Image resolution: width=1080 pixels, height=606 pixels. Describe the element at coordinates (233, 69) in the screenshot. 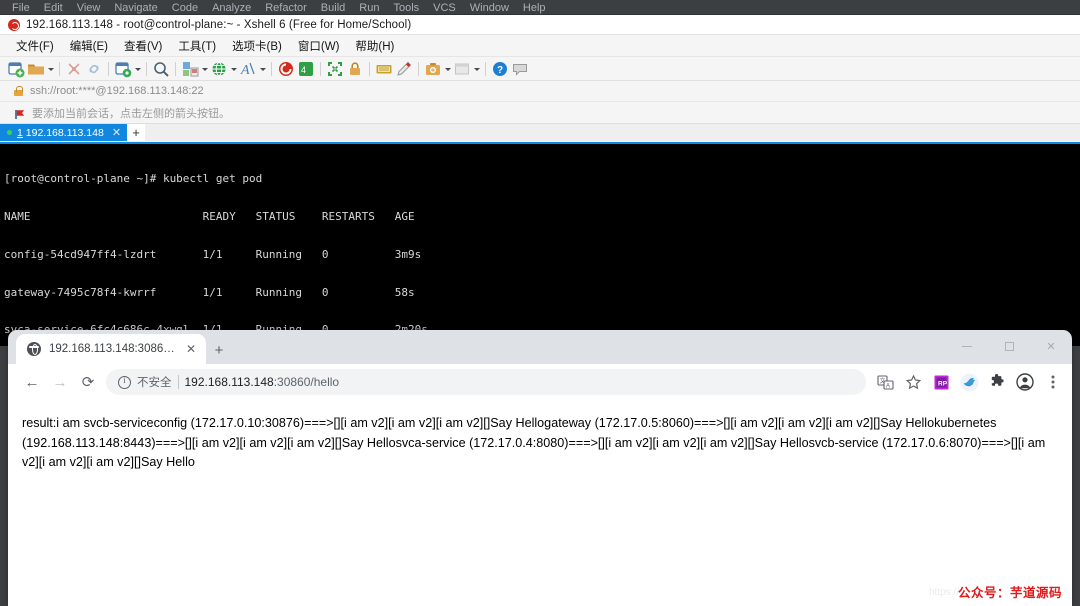

I see `globe-caret-icon` at that location.